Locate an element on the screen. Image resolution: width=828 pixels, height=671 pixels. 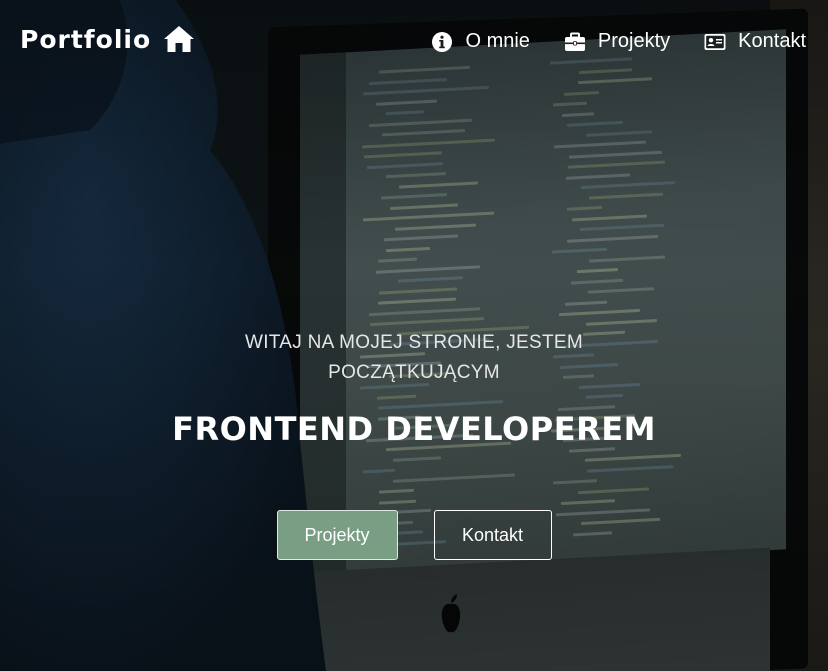
info-circle-icon is located at coordinates (442, 41).